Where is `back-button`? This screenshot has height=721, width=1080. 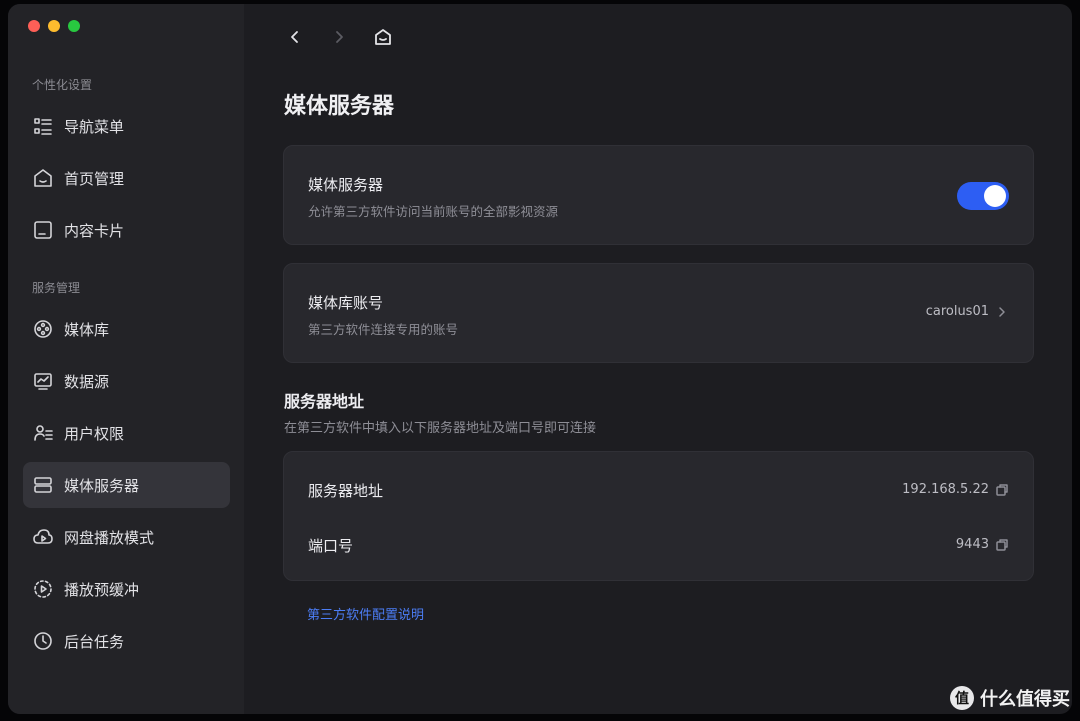 back-button is located at coordinates (295, 37).